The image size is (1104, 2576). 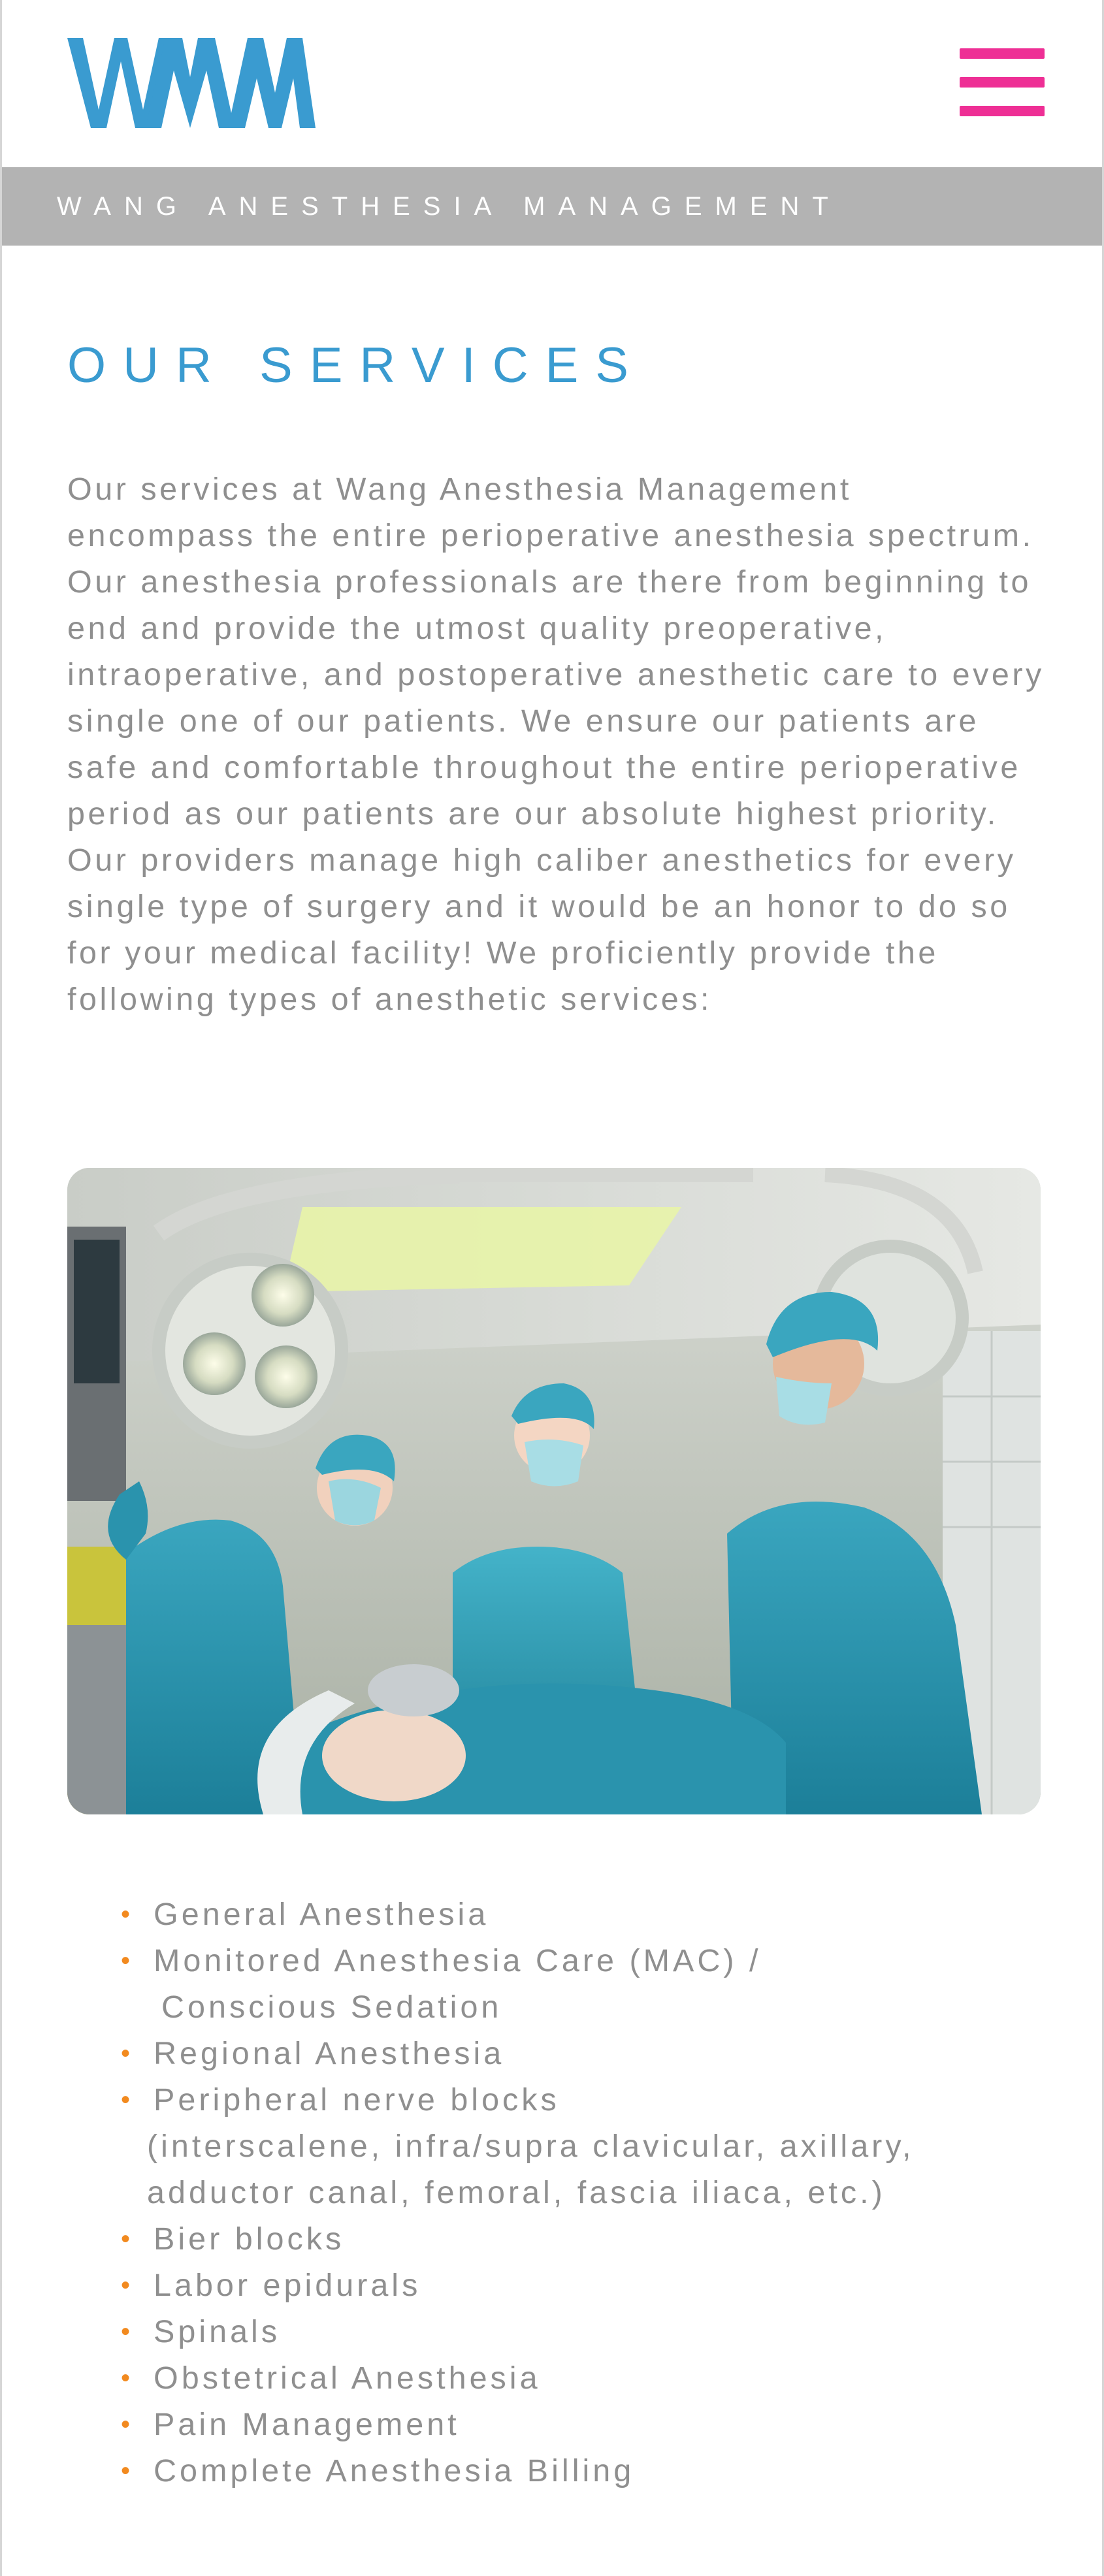 I want to click on service-label: Spinals, so click(x=217, y=2331).